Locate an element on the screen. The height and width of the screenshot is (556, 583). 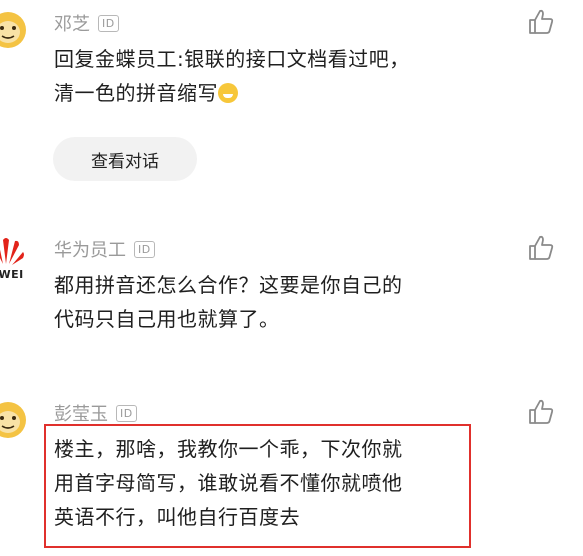
comment-3-header: 彭莹玉 ID is located at coordinates (95, 413).